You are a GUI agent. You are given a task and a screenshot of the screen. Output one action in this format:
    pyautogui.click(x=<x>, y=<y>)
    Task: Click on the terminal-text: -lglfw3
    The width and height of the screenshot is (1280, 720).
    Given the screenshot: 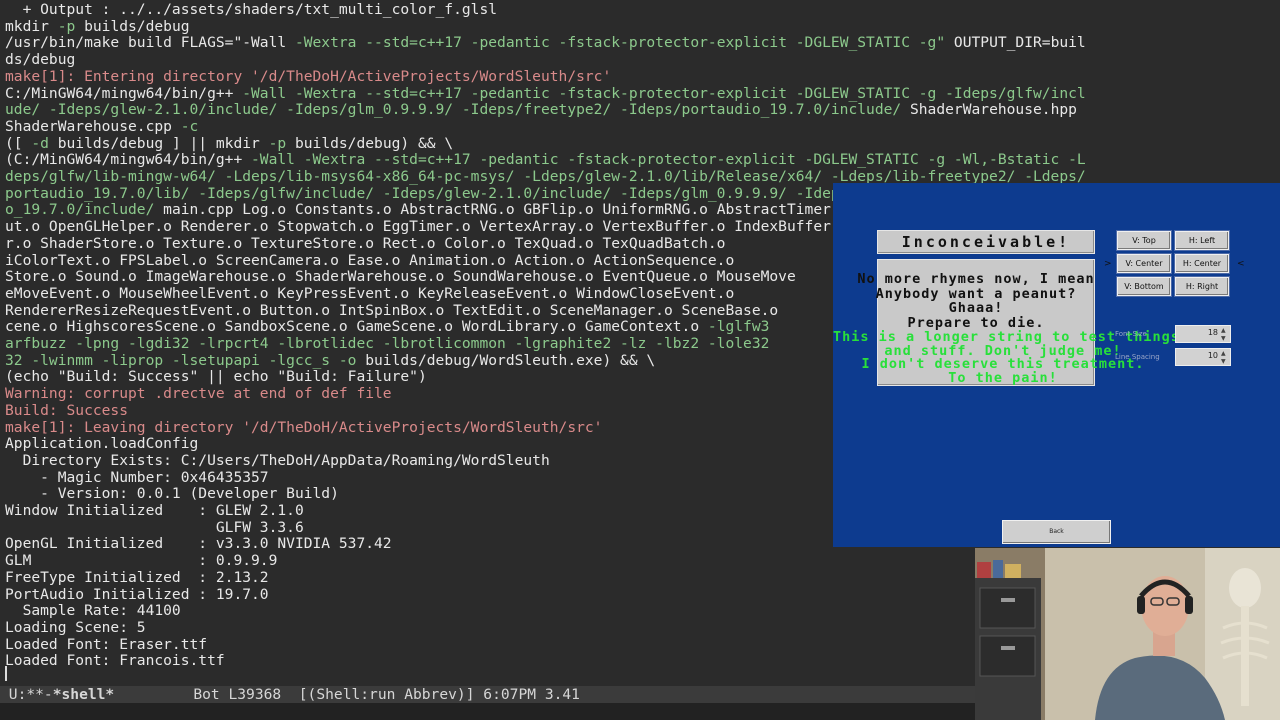 What is the action you would take?
    pyautogui.click(x=738, y=327)
    